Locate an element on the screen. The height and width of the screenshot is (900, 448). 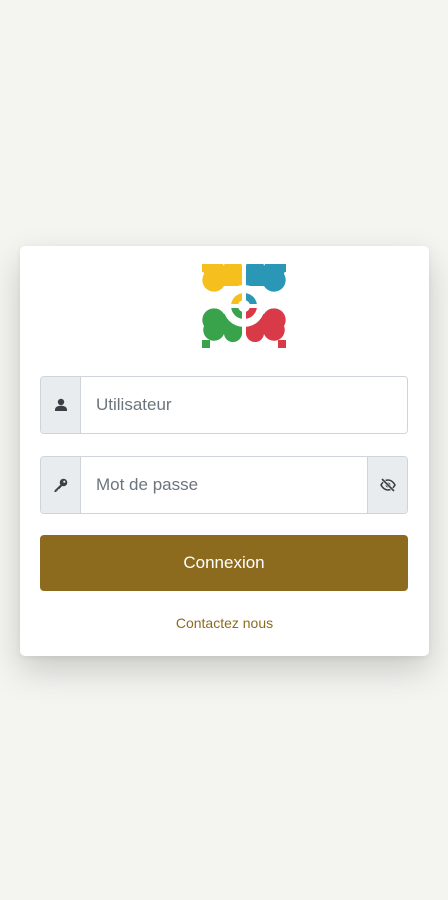
user-icon is located at coordinates (61, 405).